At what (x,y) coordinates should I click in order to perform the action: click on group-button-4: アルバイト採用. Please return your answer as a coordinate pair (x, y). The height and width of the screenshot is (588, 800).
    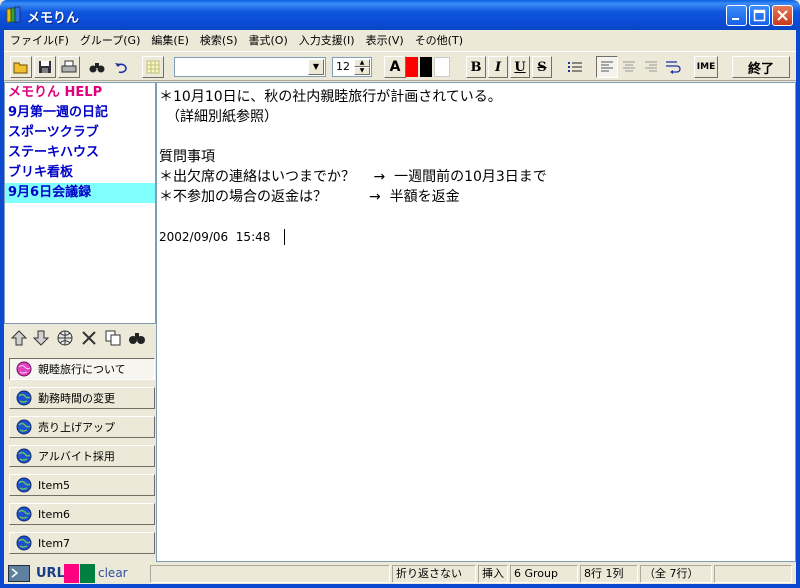
    Looking at the image, I should click on (82, 456).